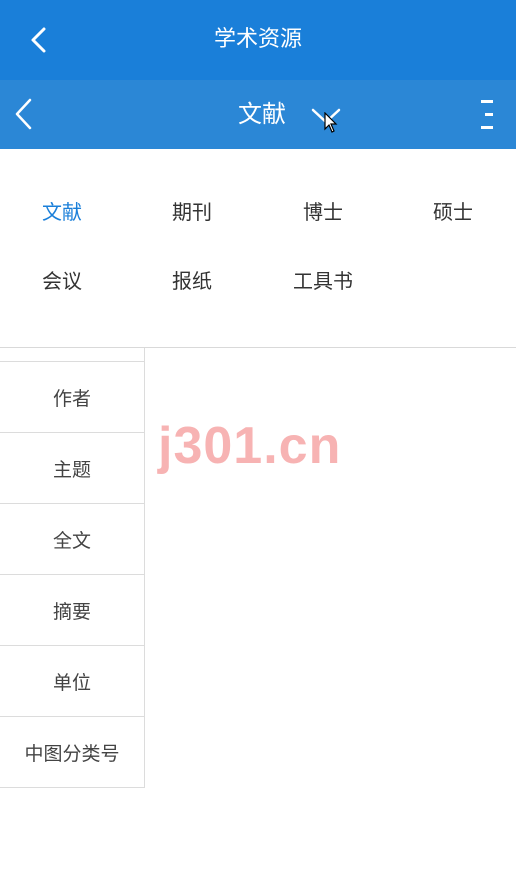  What do you see at coordinates (323, 212) in the screenshot?
I see `category-phd: 博士` at bounding box center [323, 212].